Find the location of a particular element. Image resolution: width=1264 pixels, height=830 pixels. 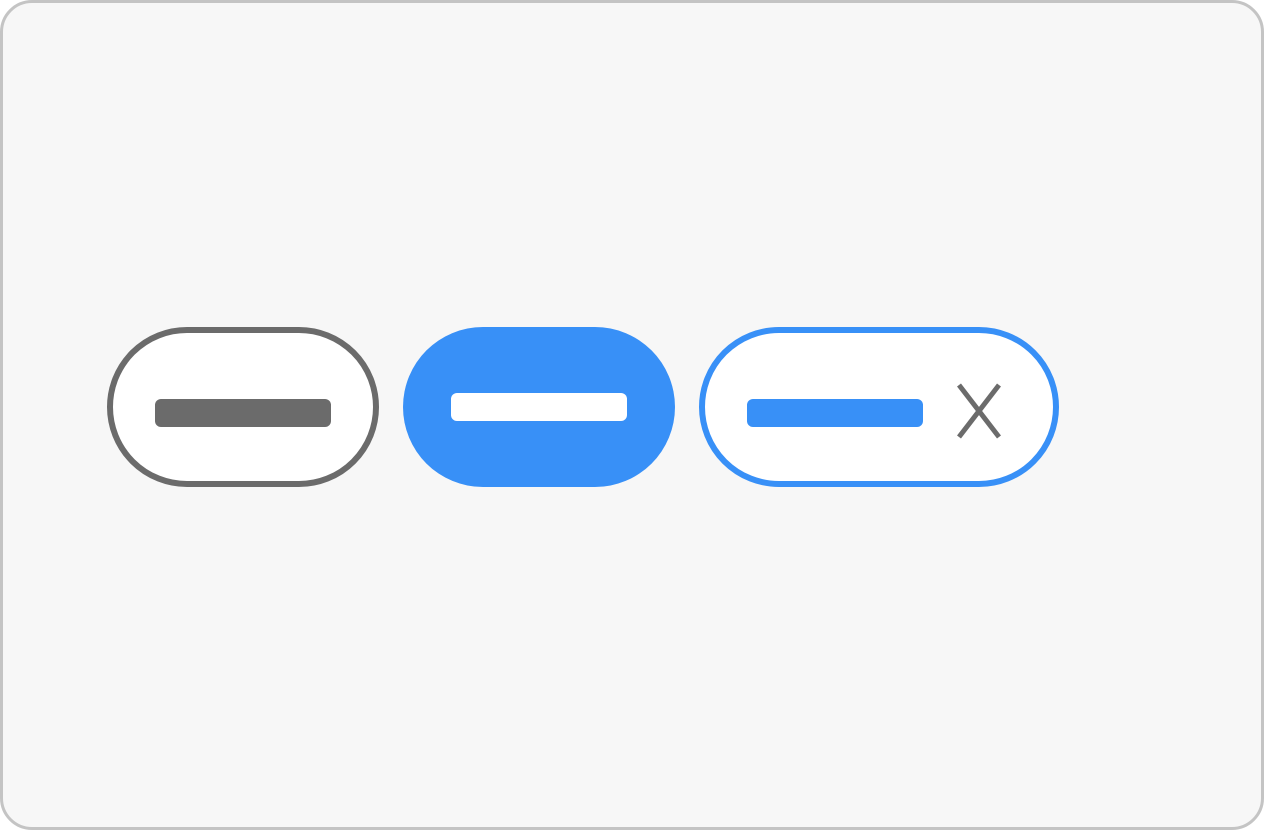

close-icon is located at coordinates (979, 411).